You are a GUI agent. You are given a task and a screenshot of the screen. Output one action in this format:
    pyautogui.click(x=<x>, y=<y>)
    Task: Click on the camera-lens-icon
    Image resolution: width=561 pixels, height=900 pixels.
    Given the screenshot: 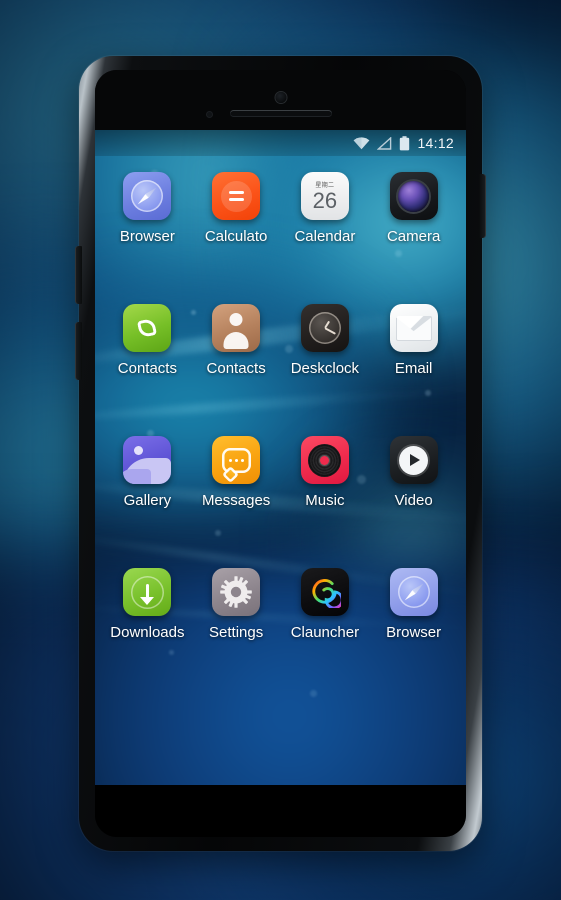 What is the action you would take?
    pyautogui.click(x=413, y=196)
    